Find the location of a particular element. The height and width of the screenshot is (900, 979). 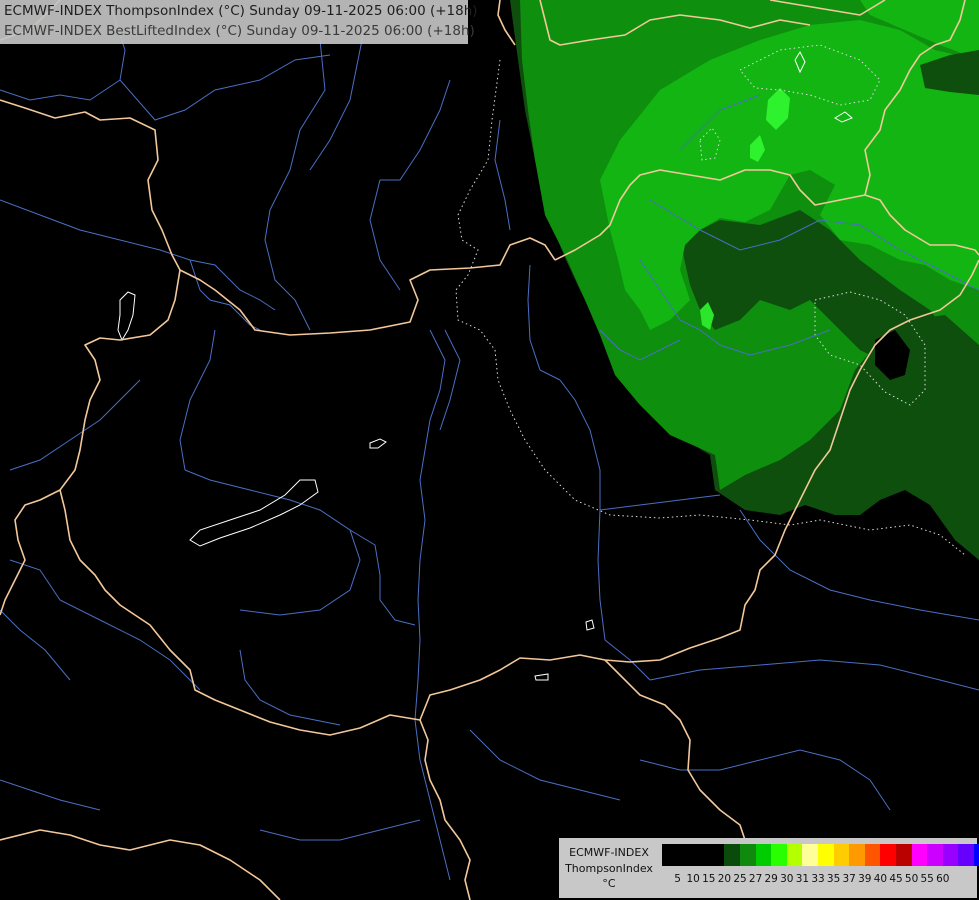

legend-swatches is located at coordinates (820, 855).